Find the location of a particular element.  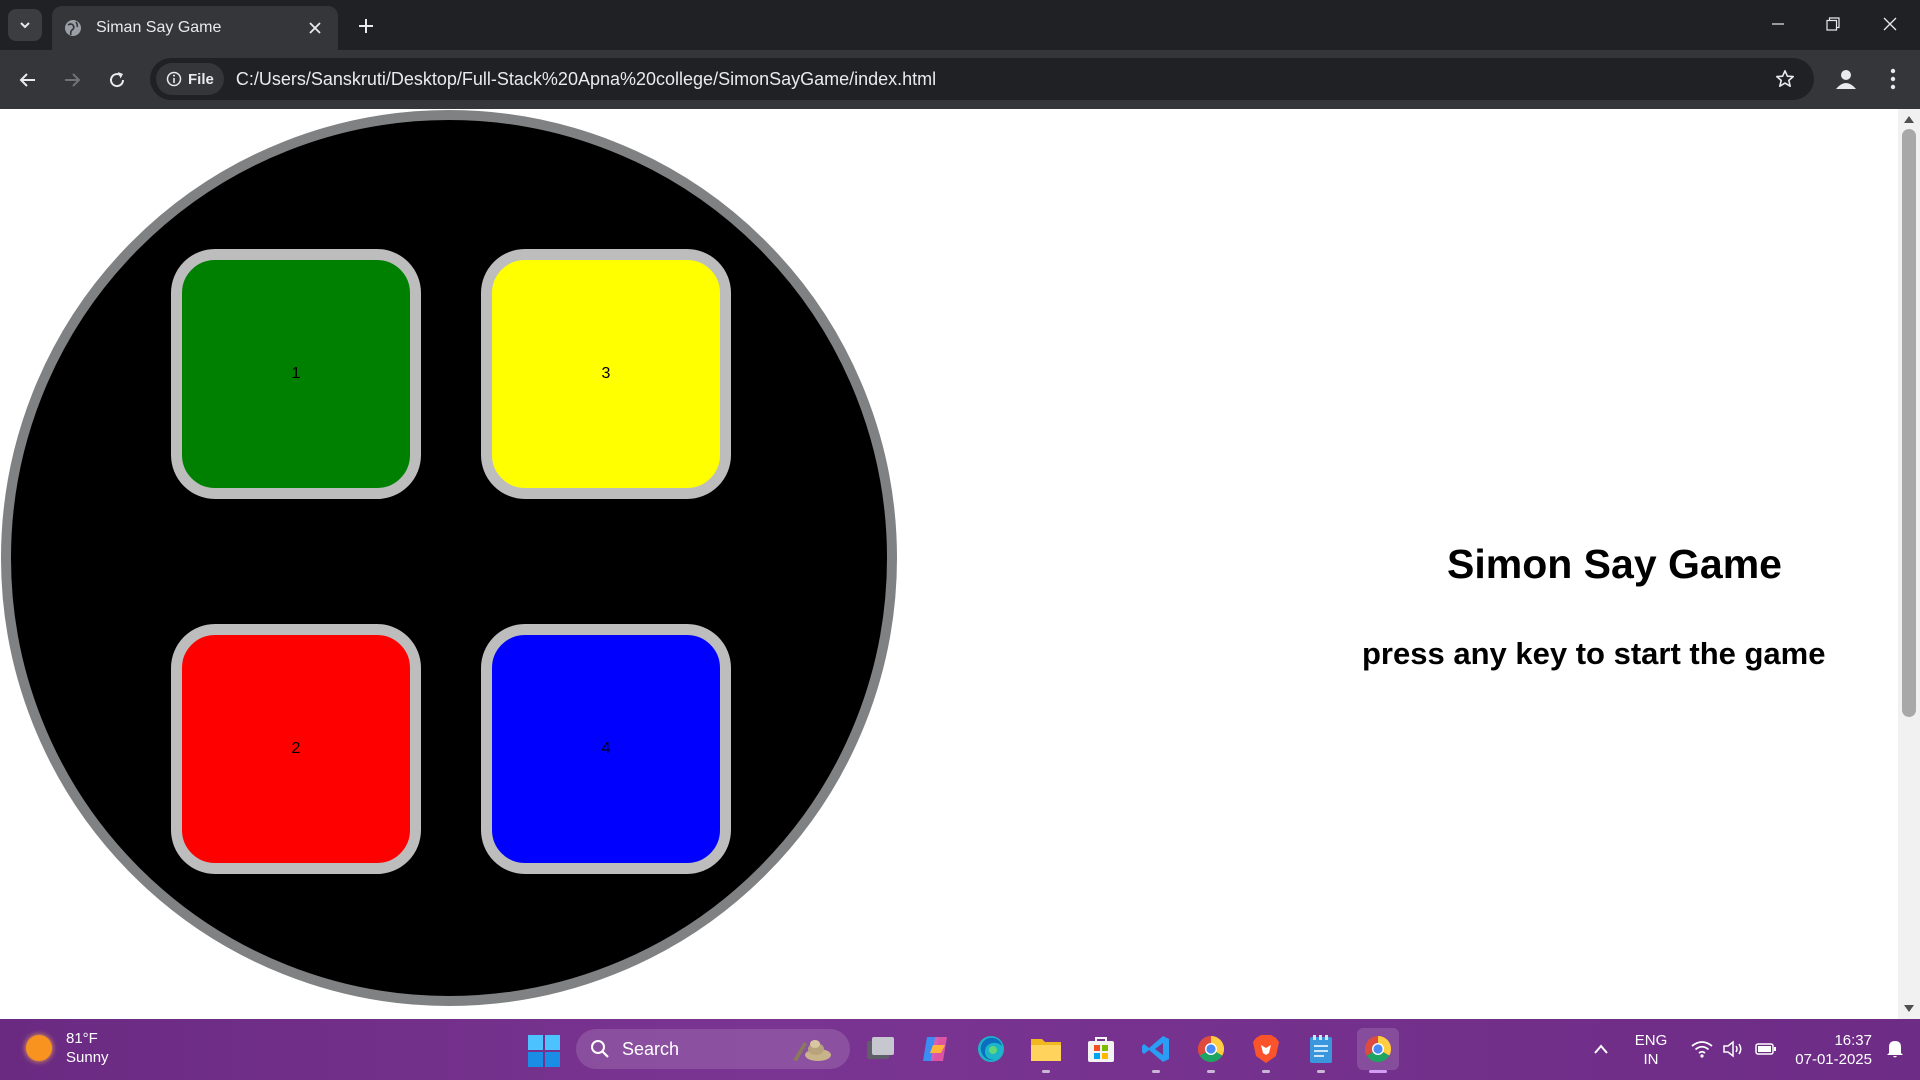

task-view-button is located at coordinates (881, 1049).